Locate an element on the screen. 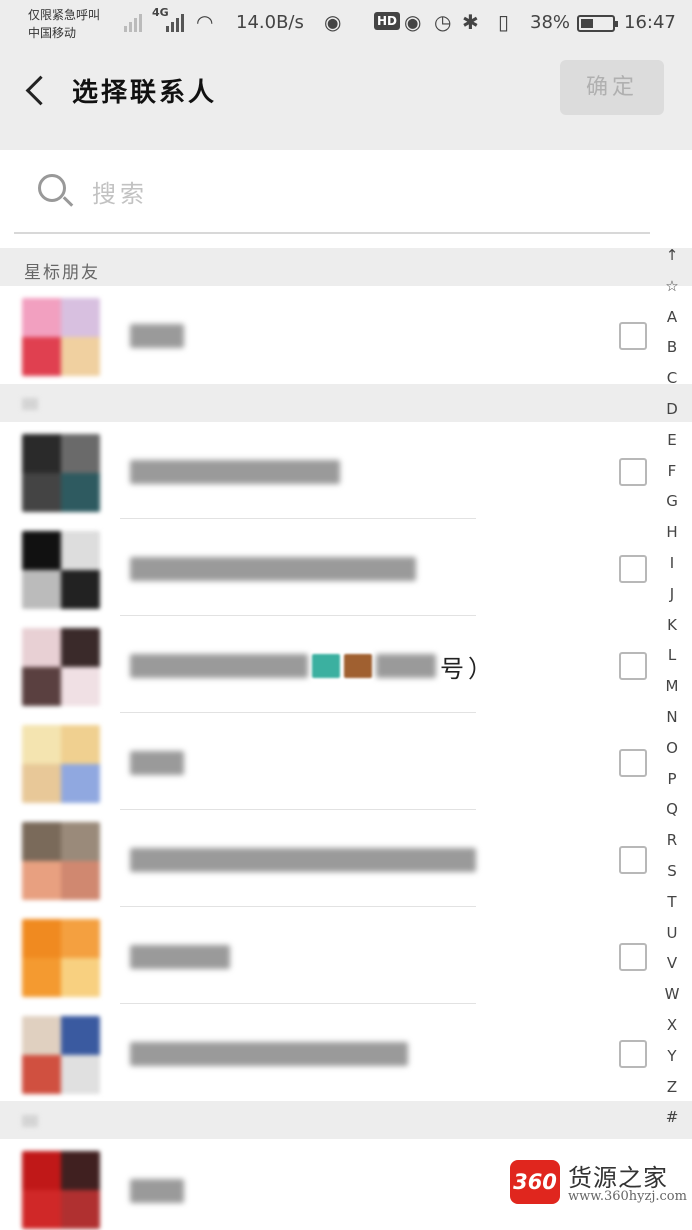 The width and height of the screenshot is (692, 1230). index-letter: I is located at coordinates (672, 563).